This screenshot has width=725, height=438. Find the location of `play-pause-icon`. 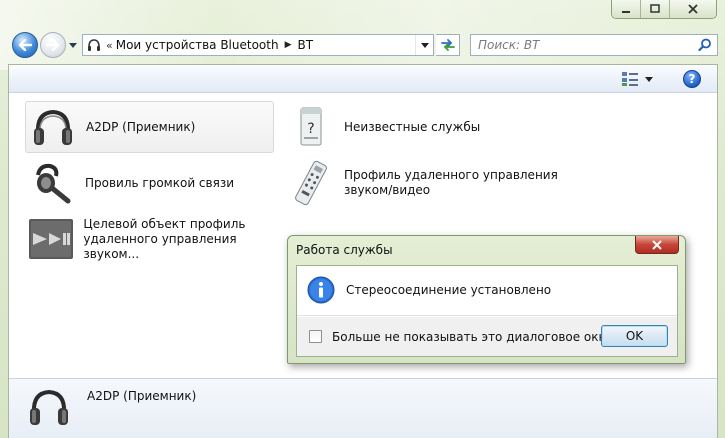

play-pause-icon is located at coordinates (51, 239).